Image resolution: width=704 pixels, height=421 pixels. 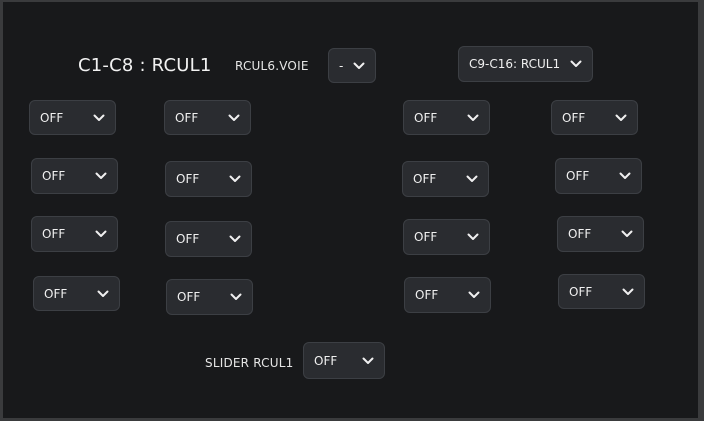 I want to click on channel-dropdown-c3: OFF, so click(x=74, y=234).